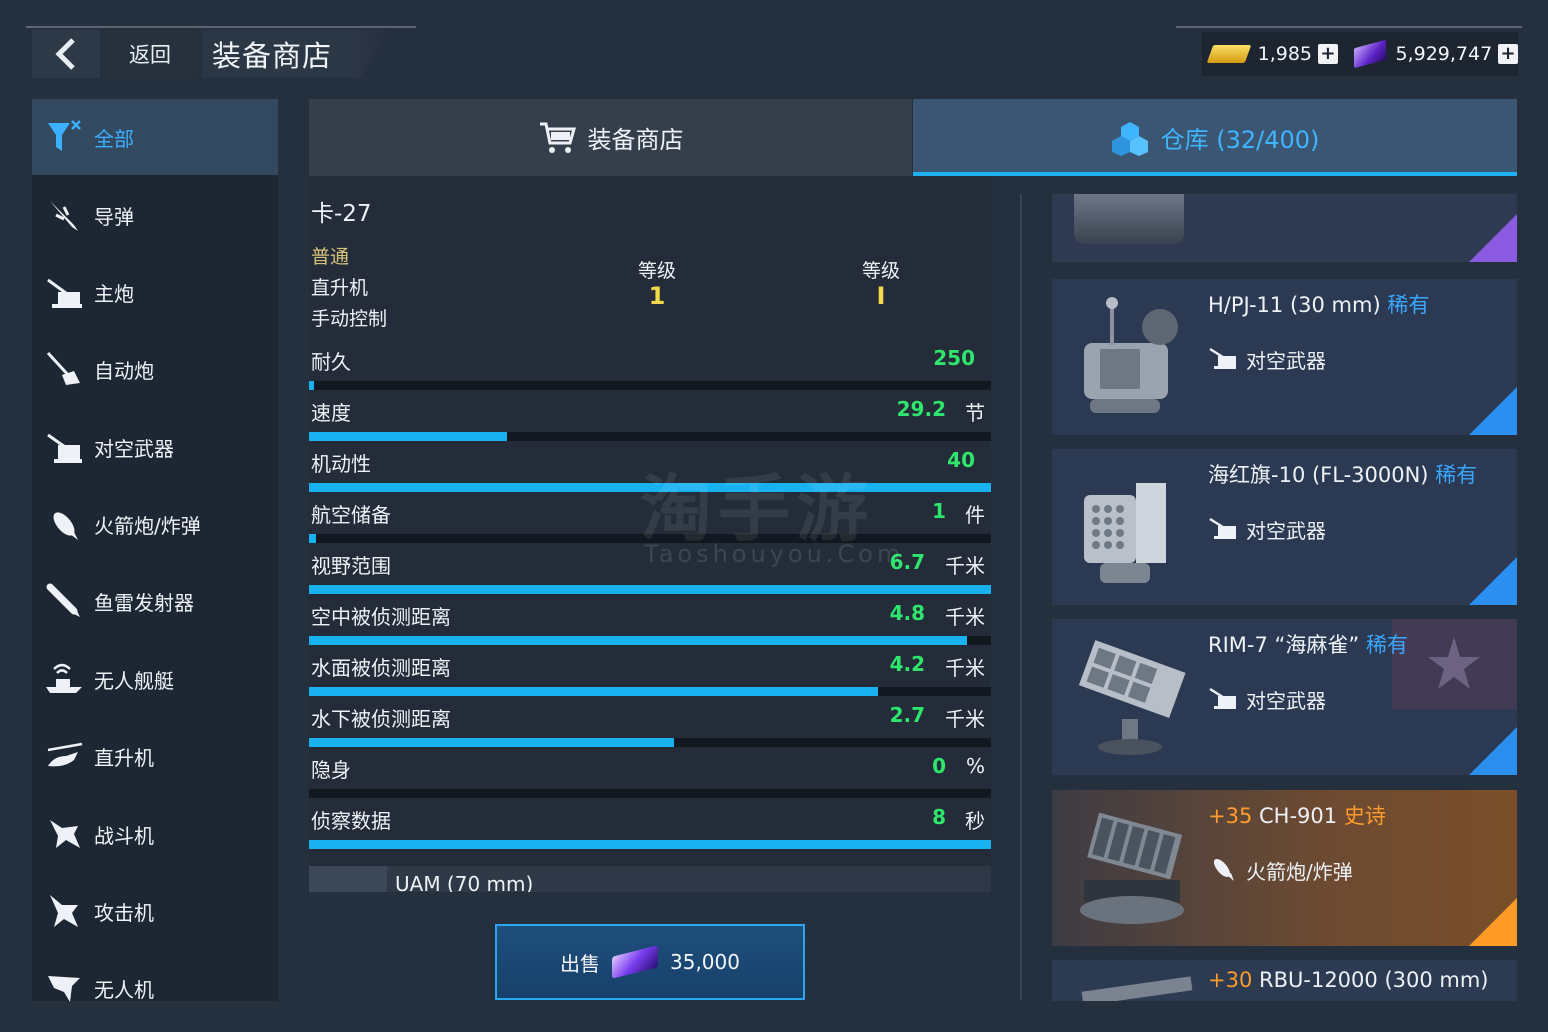  What do you see at coordinates (961, 460) in the screenshot?
I see `stat-value: 40` at bounding box center [961, 460].